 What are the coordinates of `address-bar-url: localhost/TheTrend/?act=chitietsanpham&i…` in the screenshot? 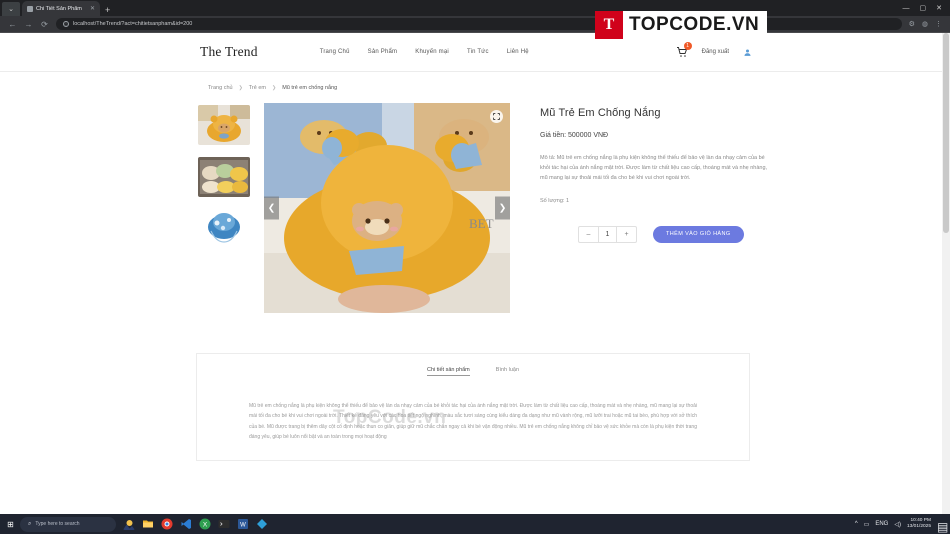 It's located at (133, 24).